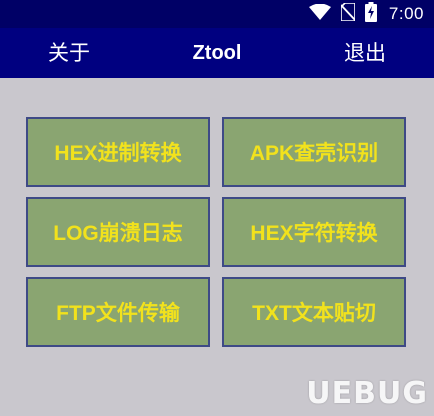 The image size is (434, 416). I want to click on ftp-transfer-button: FTP文件传输, so click(118, 312).